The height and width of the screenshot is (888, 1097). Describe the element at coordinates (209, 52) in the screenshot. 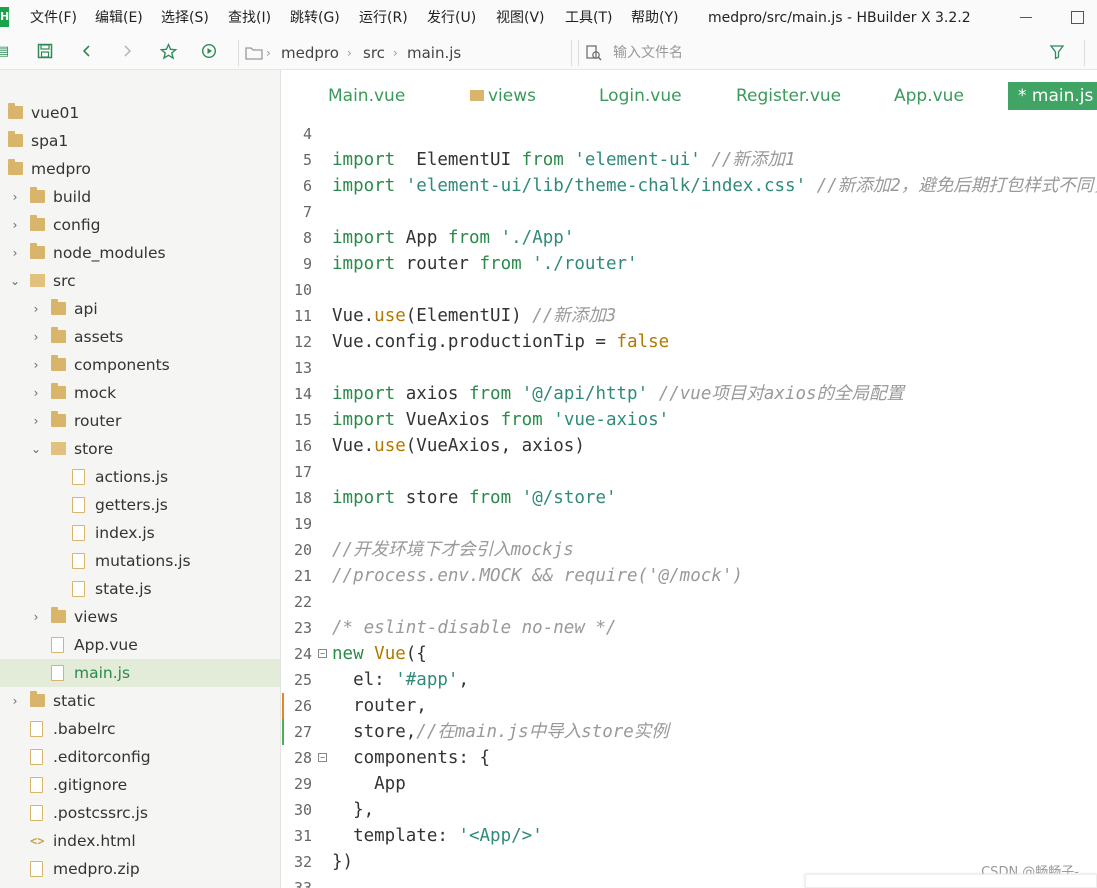

I see `run-icon` at that location.